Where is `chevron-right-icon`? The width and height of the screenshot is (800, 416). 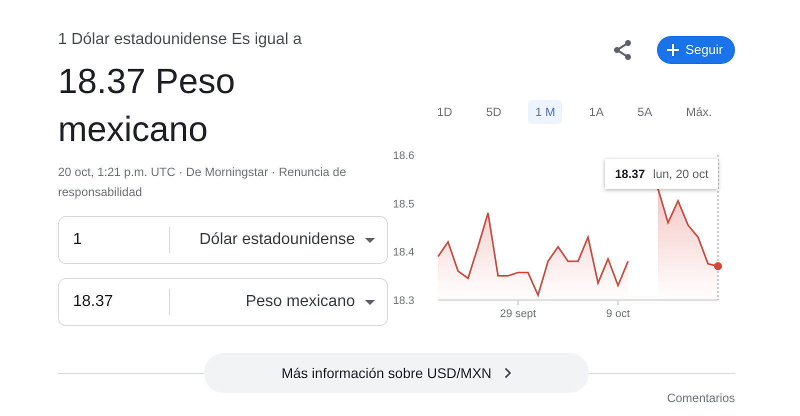
chevron-right-icon is located at coordinates (508, 373).